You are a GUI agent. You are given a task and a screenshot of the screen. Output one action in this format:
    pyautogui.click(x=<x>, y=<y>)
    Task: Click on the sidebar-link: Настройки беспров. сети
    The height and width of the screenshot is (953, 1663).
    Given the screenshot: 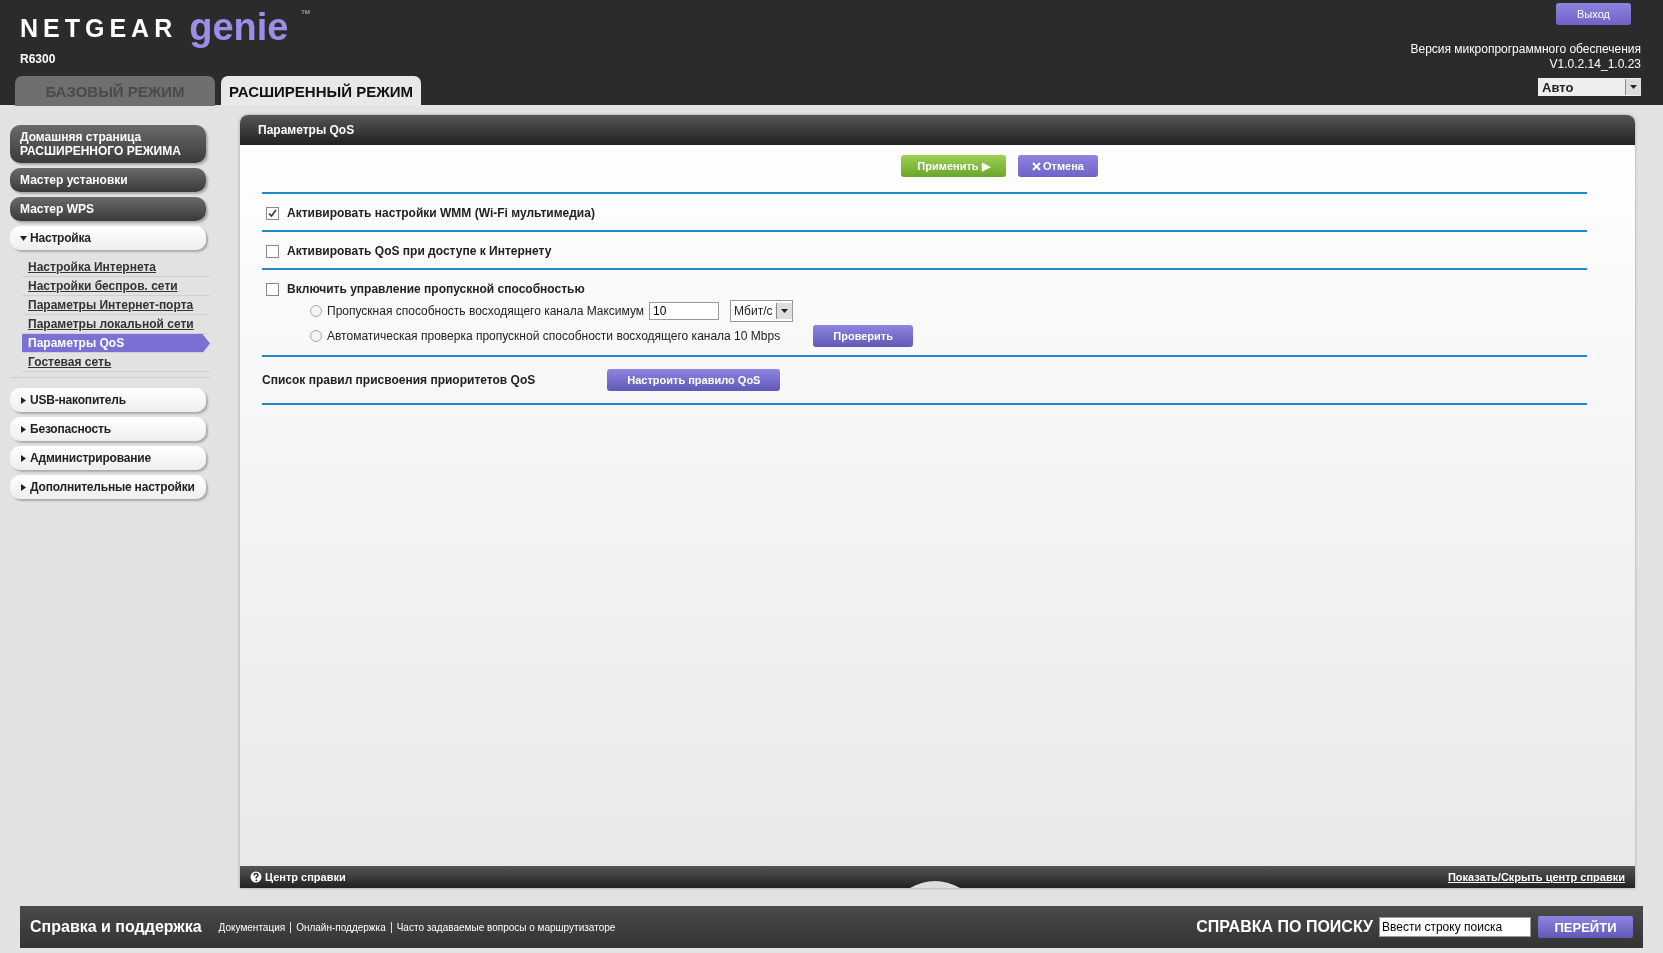 What is the action you would take?
    pyautogui.click(x=116, y=286)
    